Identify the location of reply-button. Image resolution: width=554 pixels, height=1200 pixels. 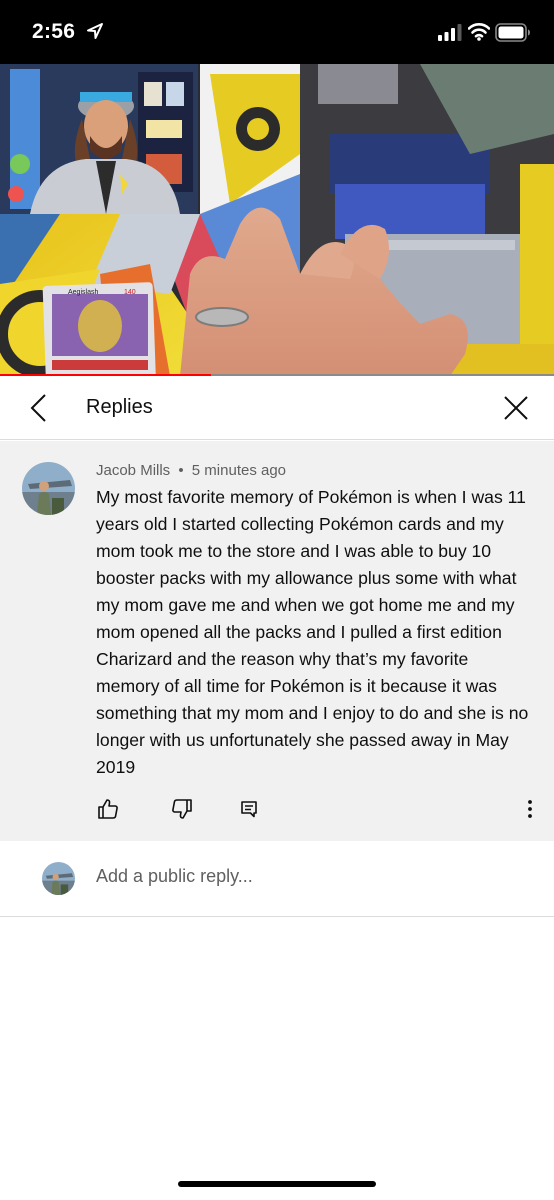
(249, 809).